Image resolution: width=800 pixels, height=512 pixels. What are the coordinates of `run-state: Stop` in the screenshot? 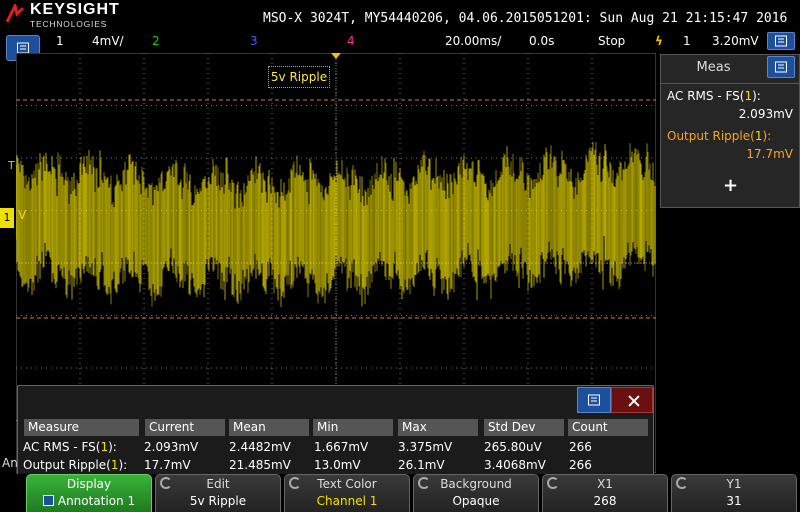 It's located at (611, 41).